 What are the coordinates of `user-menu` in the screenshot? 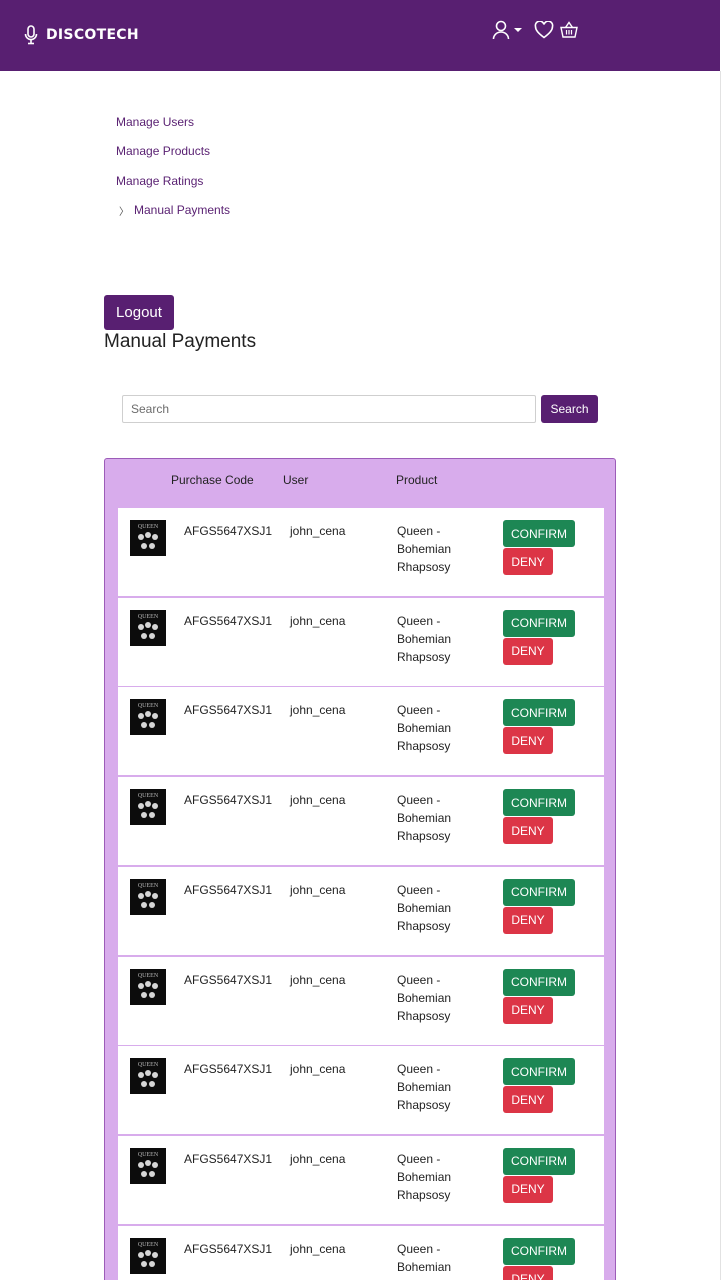 It's located at (510, 30).